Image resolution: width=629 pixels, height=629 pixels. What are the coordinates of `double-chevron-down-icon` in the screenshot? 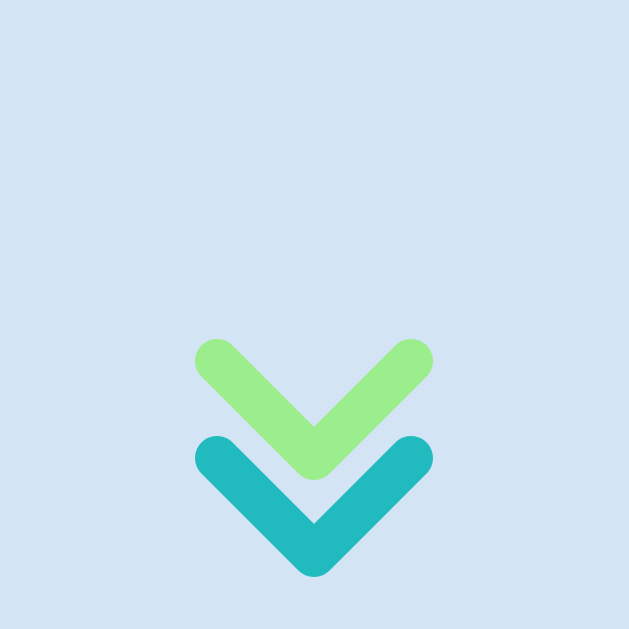 It's located at (314, 458).